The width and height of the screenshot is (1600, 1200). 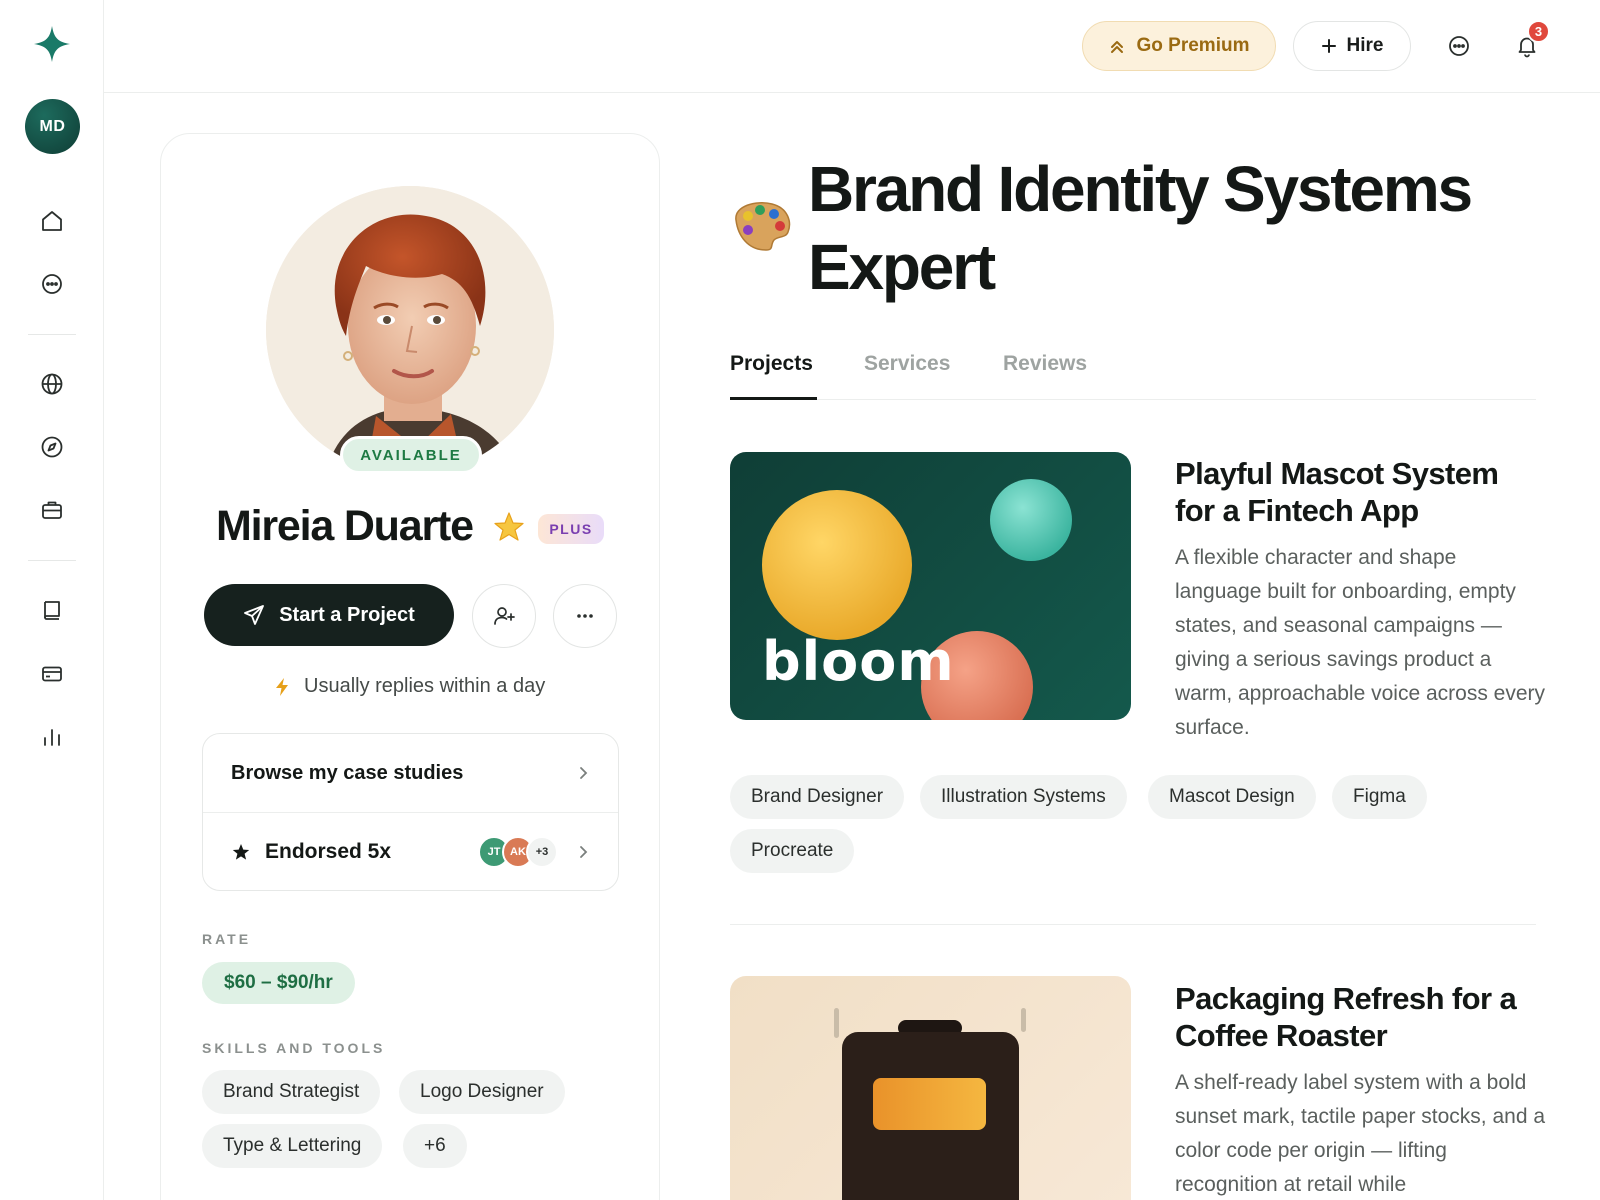 What do you see at coordinates (1193, 45) in the screenshot?
I see `go-premium-label: Go Premium` at bounding box center [1193, 45].